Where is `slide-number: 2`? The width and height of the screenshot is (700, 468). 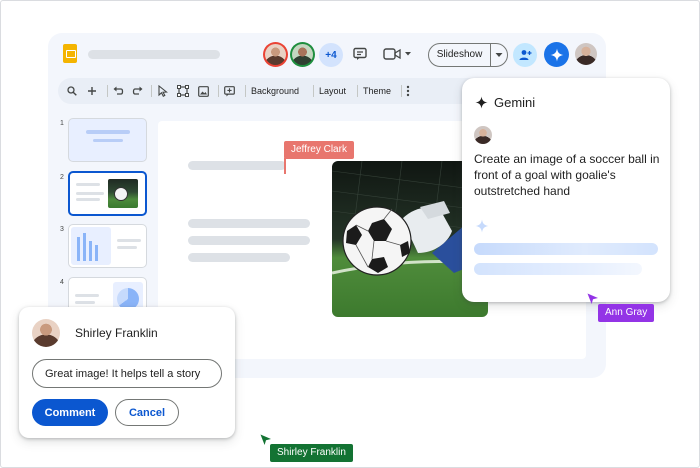 slide-number: 2 is located at coordinates (62, 177).